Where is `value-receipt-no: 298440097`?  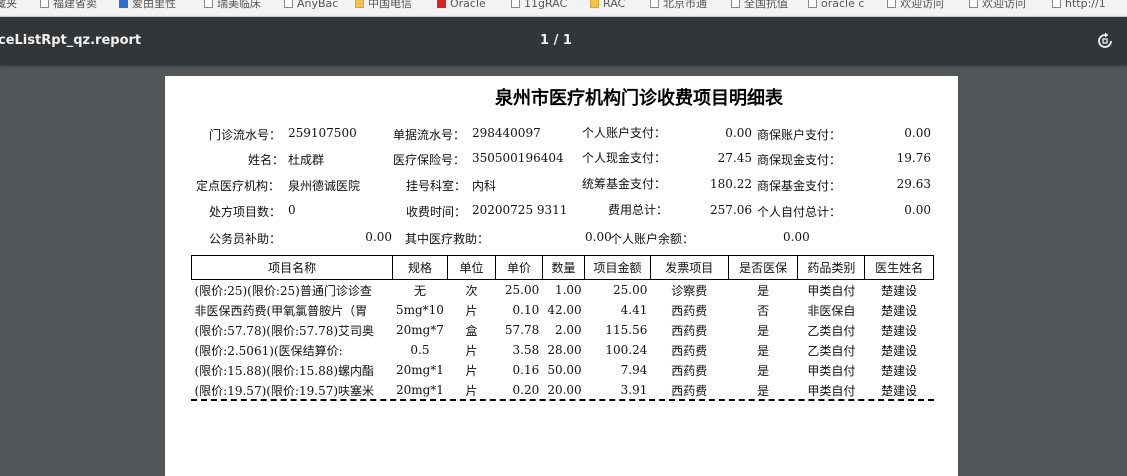
value-receipt-no: 298440097 is located at coordinates (506, 133).